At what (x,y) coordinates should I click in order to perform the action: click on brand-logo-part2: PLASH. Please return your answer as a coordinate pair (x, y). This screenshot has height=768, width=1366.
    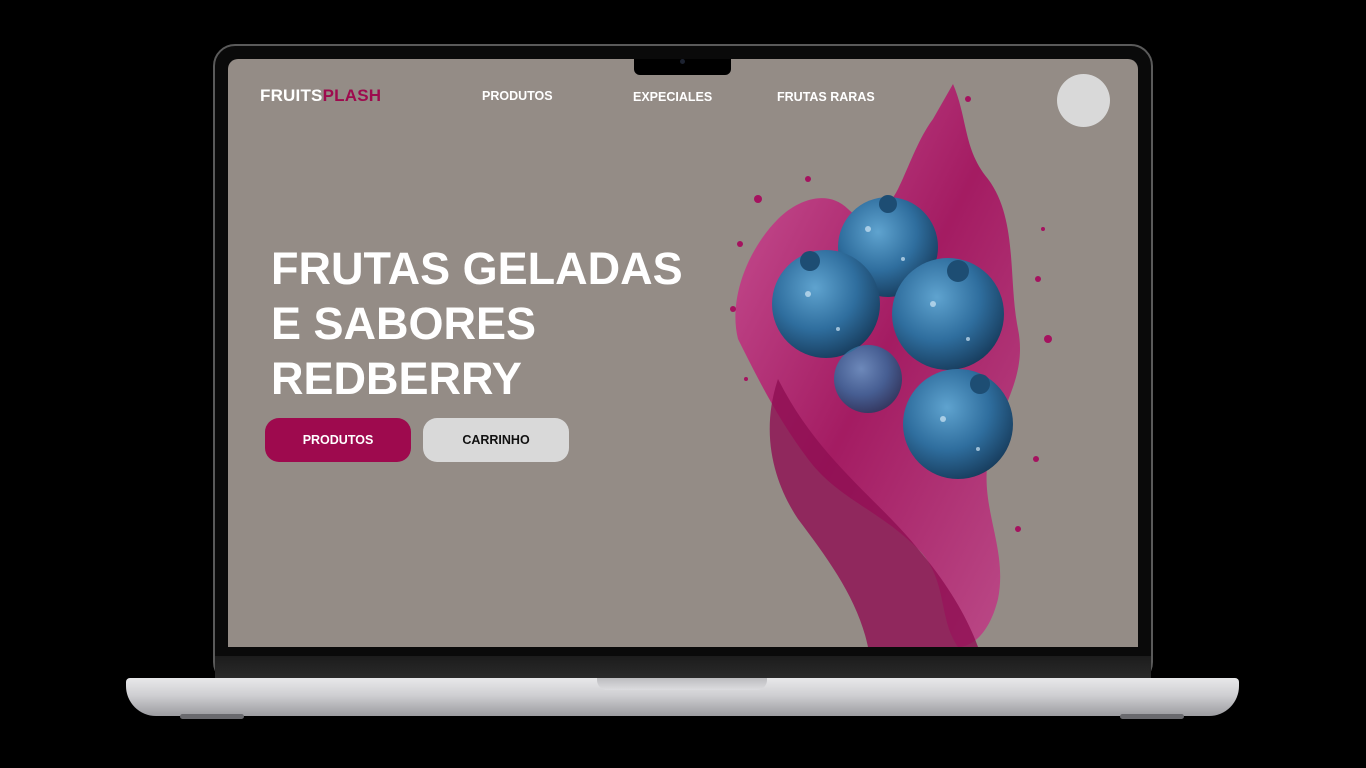
    Looking at the image, I should click on (352, 95).